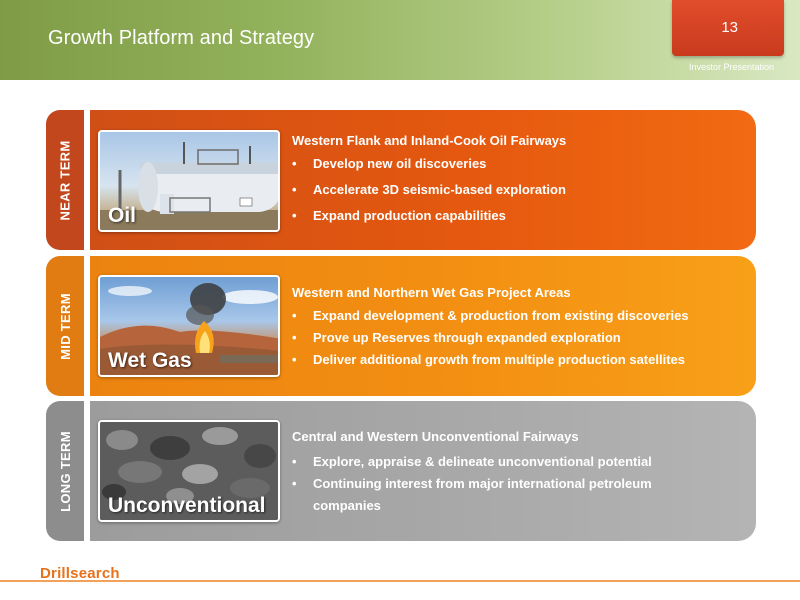 The image size is (800, 600). I want to click on unconventional-caption: Unconventional, so click(187, 505).